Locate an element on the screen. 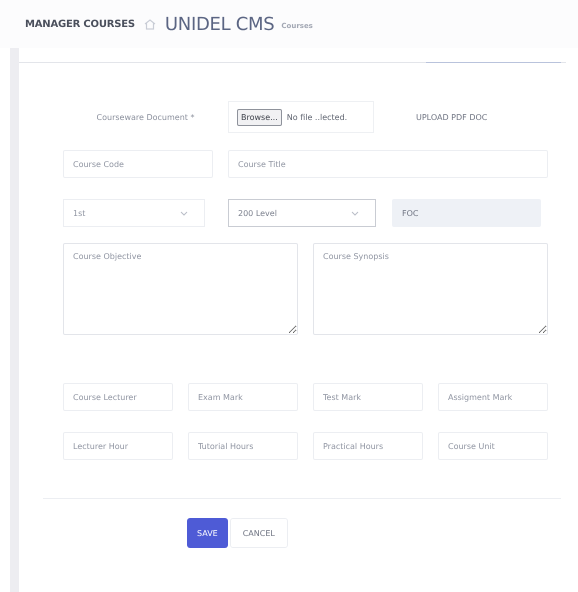 The width and height of the screenshot is (578, 592). input-field: Course Unit is located at coordinates (493, 446).